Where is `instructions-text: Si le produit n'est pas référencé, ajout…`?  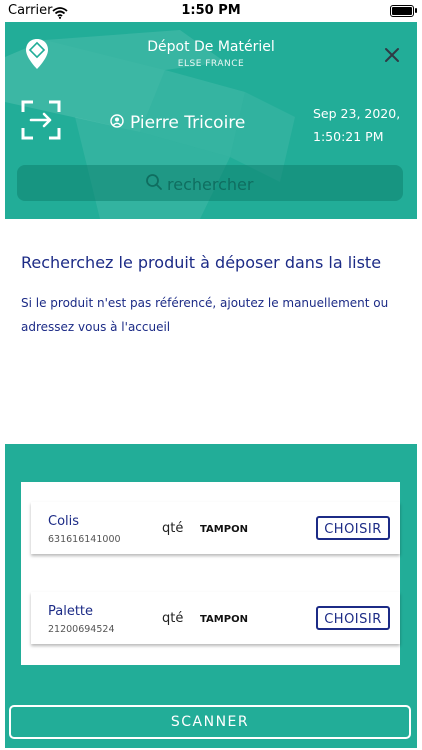
instructions-text: Si le produit n'est pas référencé, ajout… is located at coordinates (205, 315).